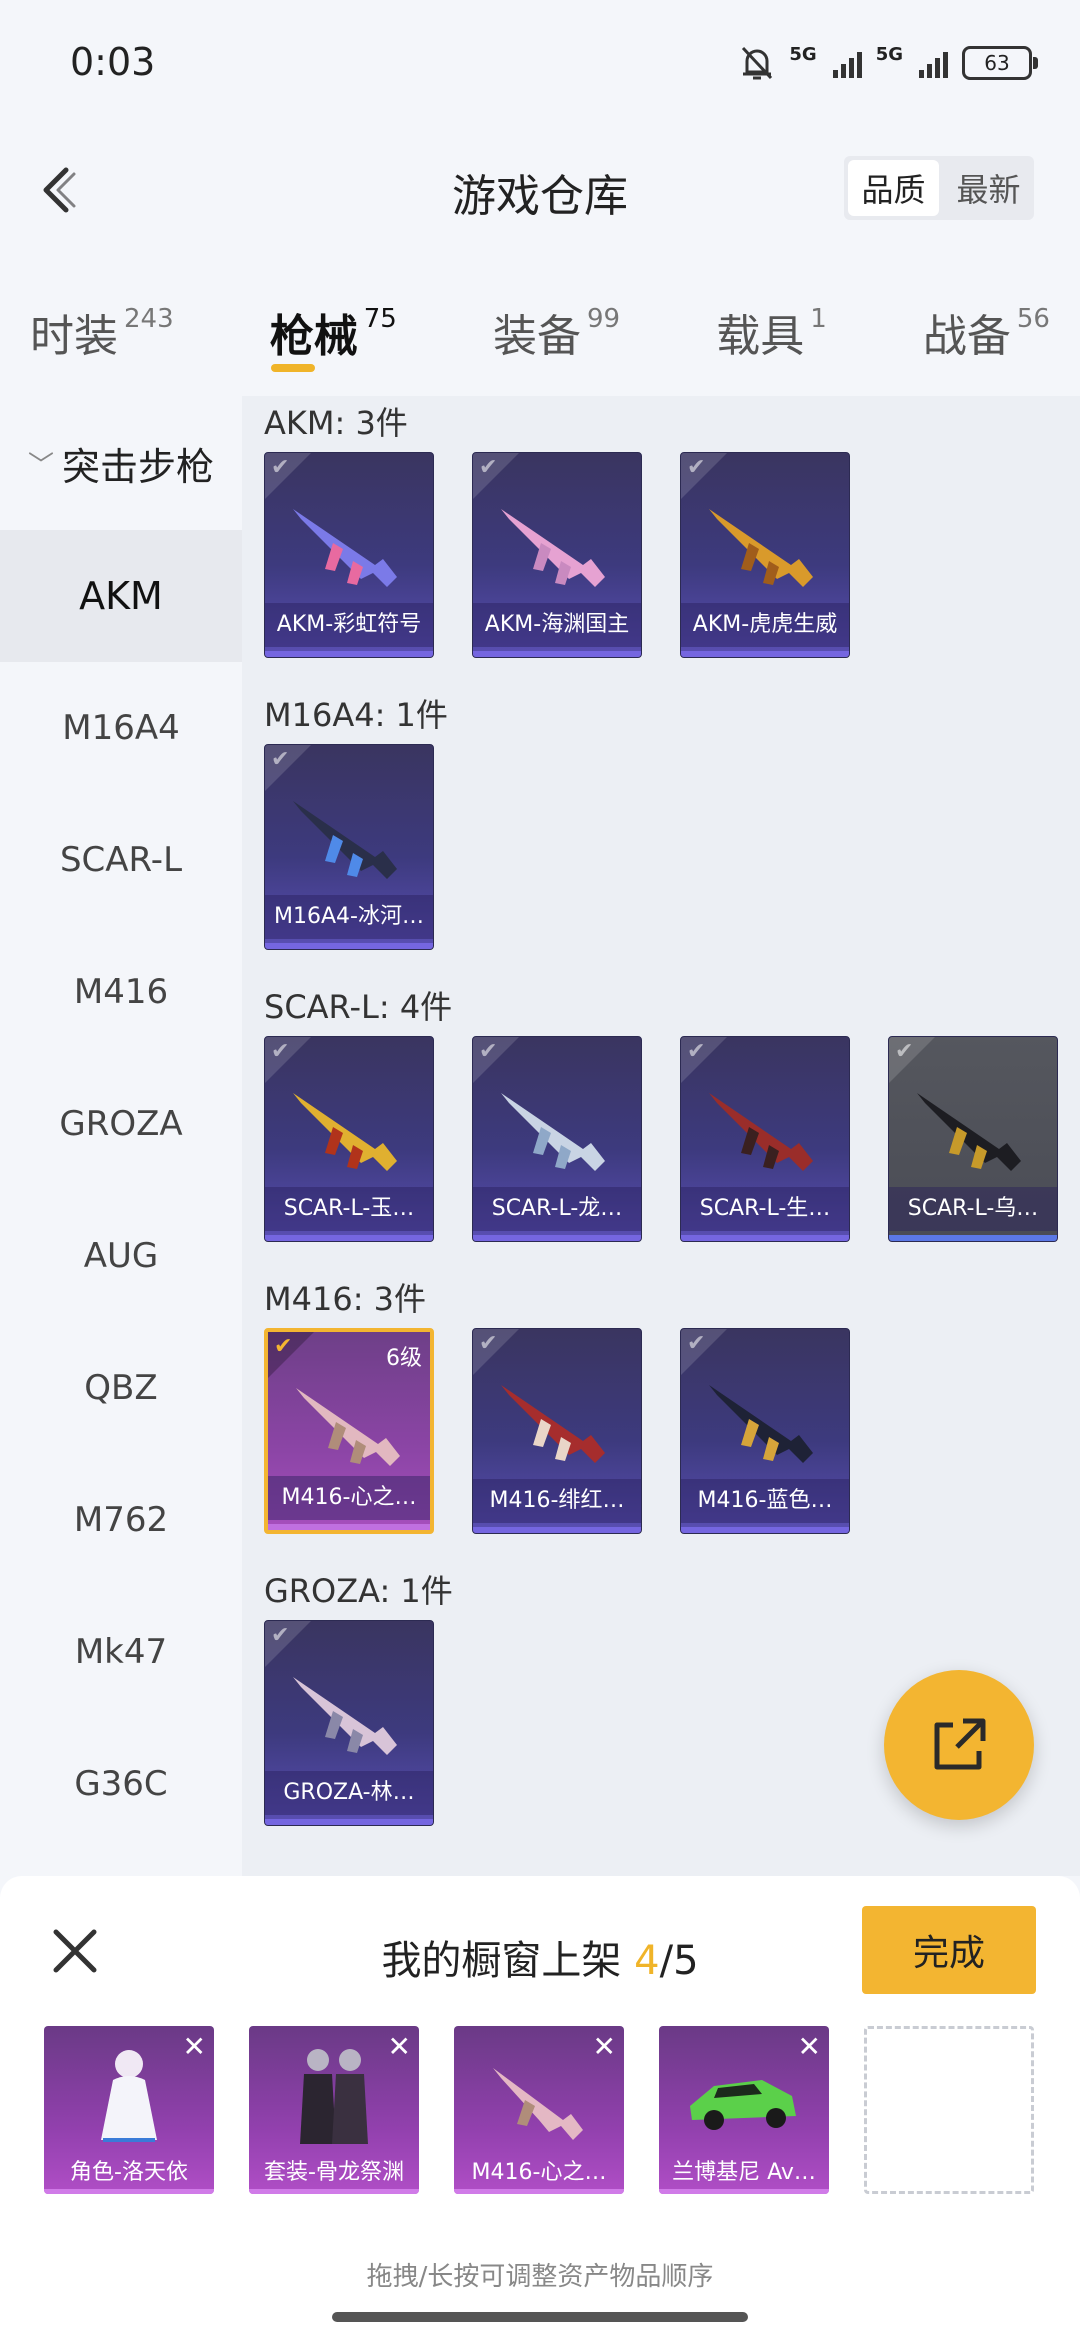  What do you see at coordinates (380, 319) in the screenshot?
I see `tab-count: 75` at bounding box center [380, 319].